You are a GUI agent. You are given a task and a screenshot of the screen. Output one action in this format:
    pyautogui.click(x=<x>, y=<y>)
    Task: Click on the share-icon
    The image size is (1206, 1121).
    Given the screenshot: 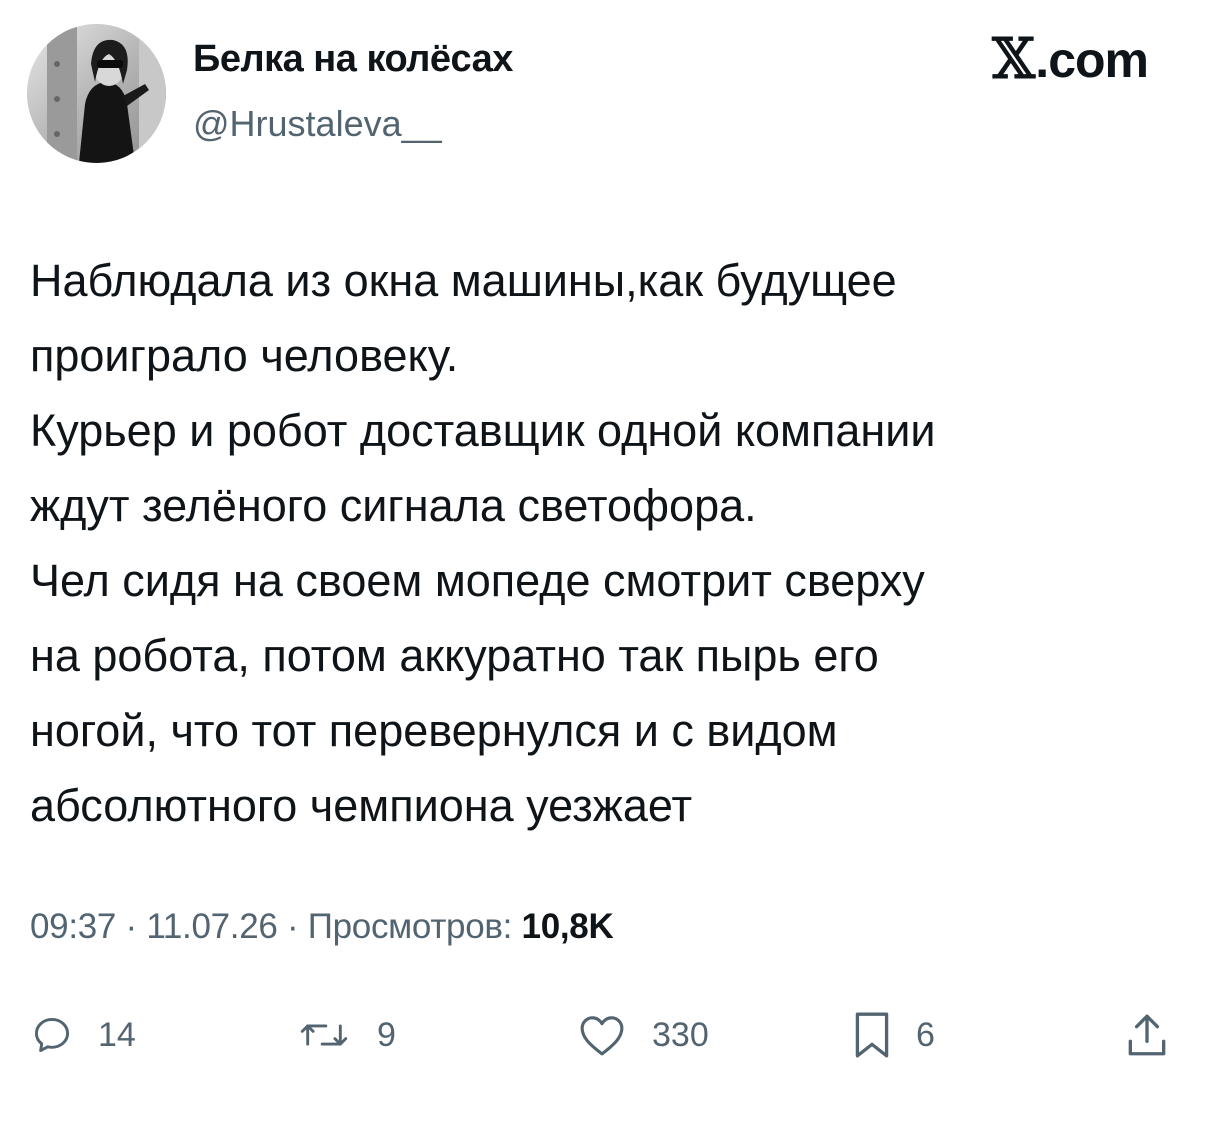 What is the action you would take?
    pyautogui.click(x=1147, y=1035)
    